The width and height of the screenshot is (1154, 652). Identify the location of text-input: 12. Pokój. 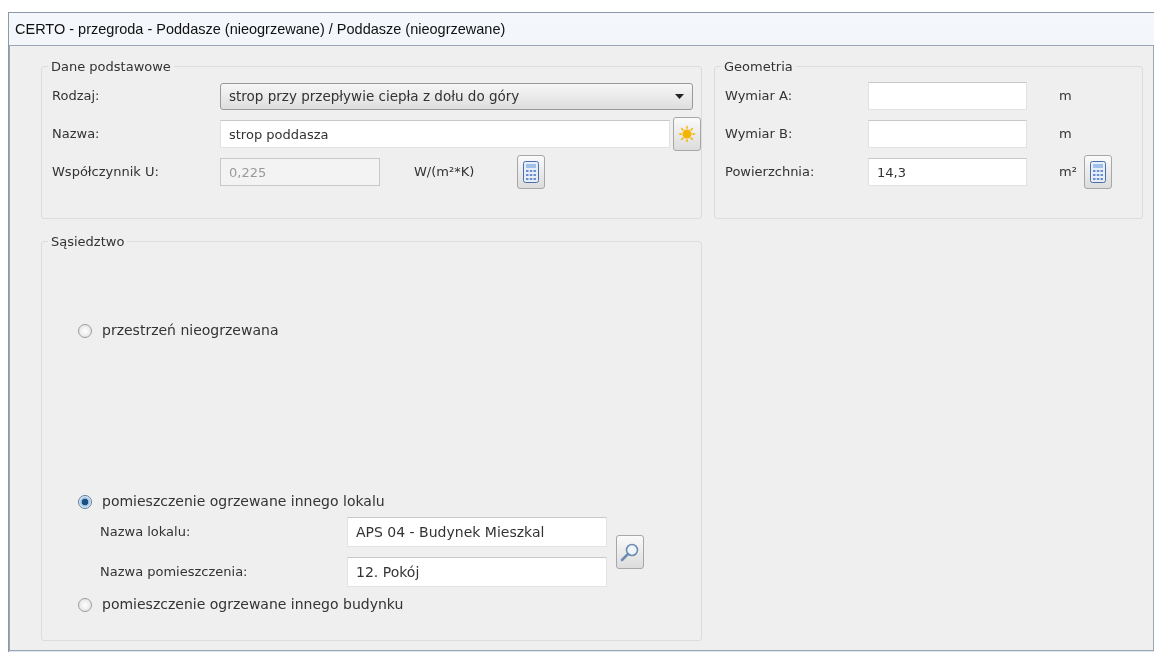
(477, 572).